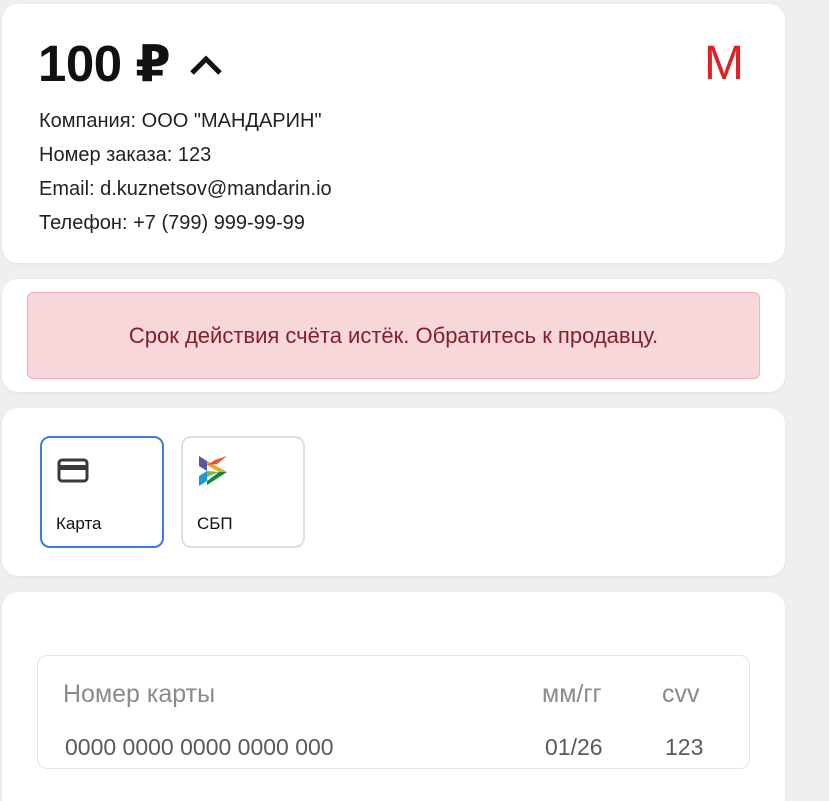 This screenshot has width=829, height=801. What do you see at coordinates (139, 694) in the screenshot?
I see `card-number-label: Номер карты` at bounding box center [139, 694].